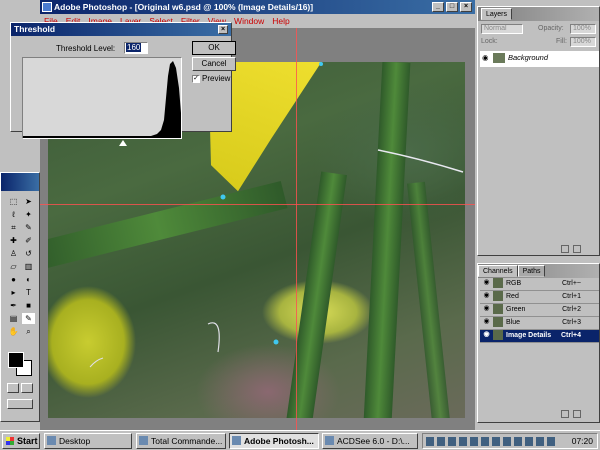 This screenshot has width=600, height=450. Describe the element at coordinates (13, 240) in the screenshot. I see `healing-brush-icon: ✚` at that location.